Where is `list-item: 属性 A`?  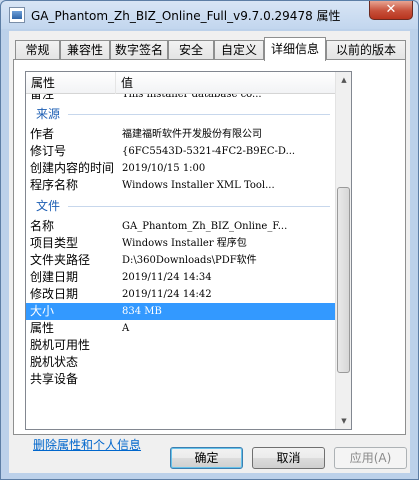 list-item: 属性 A is located at coordinates (181, 328).